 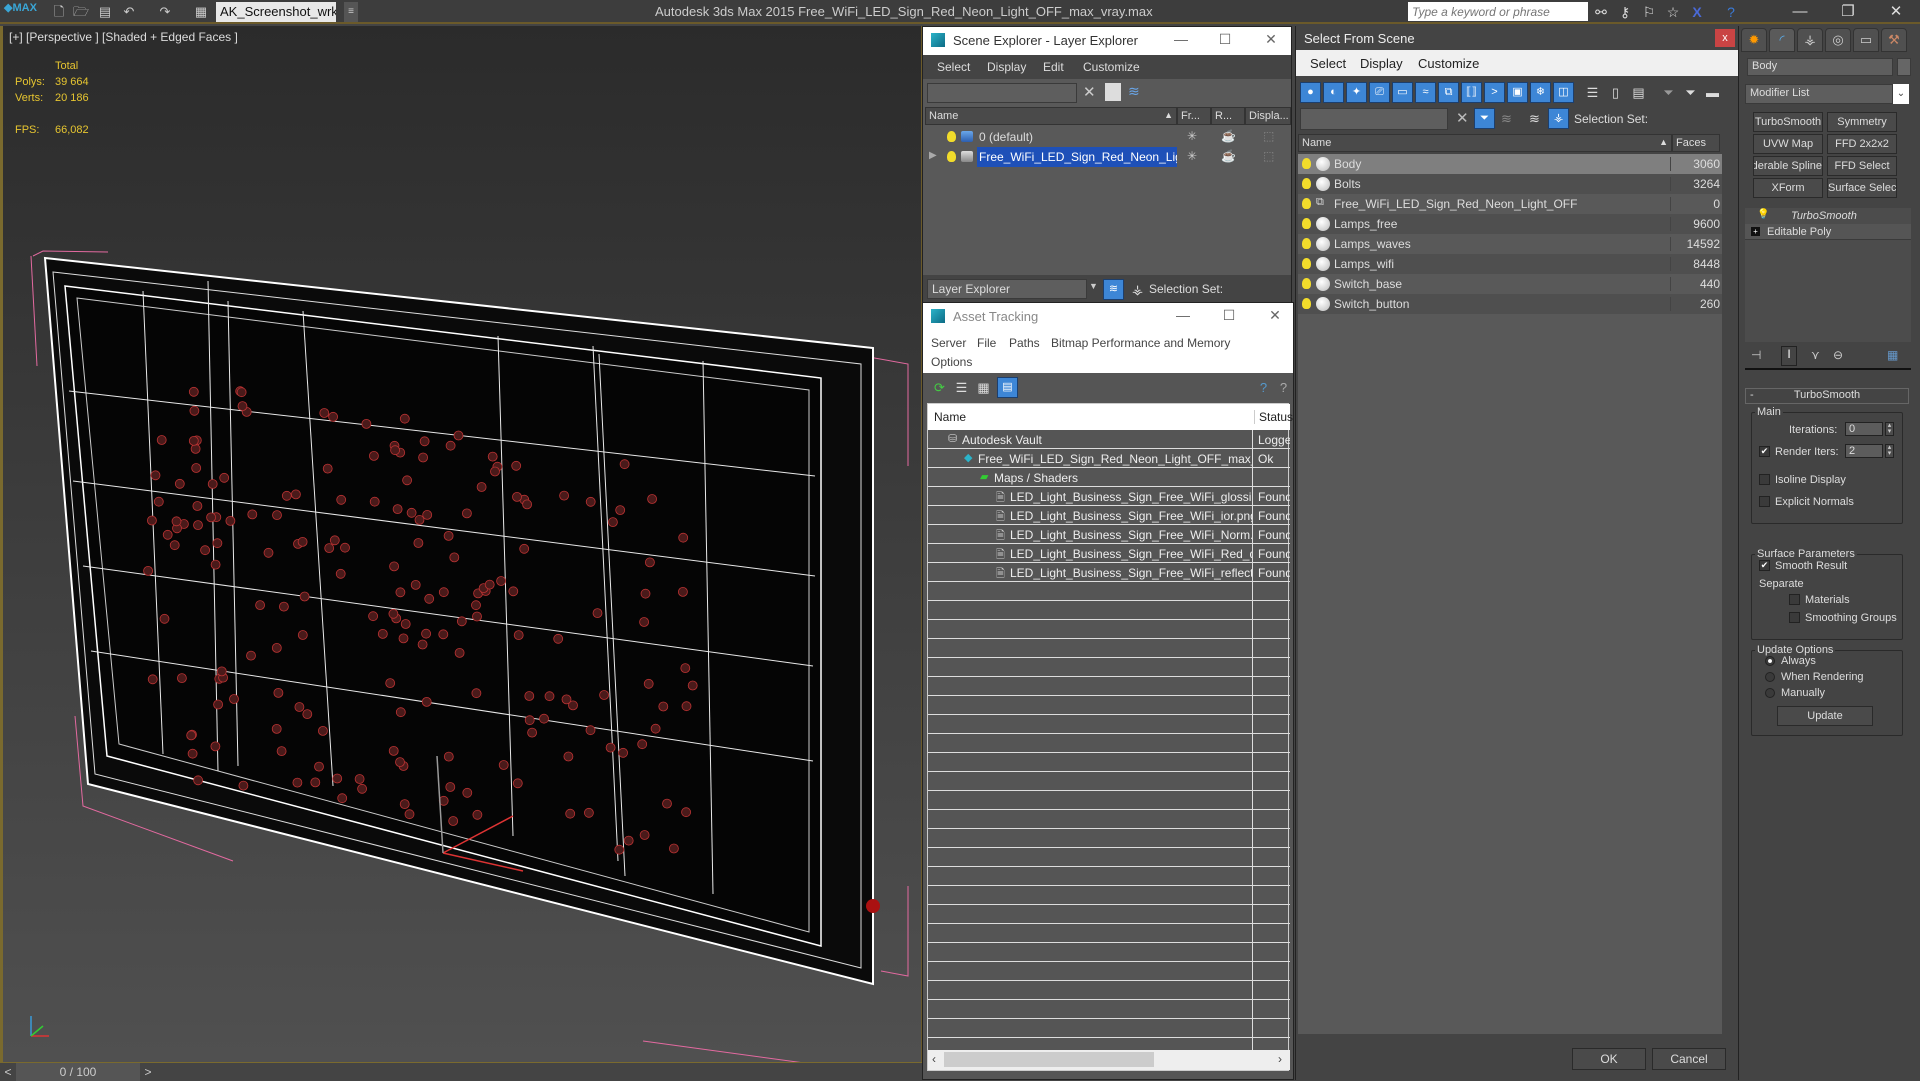 I want to click on menu-bitmap-performance: Bitmap Performance and Memory, so click(x=1140, y=343).